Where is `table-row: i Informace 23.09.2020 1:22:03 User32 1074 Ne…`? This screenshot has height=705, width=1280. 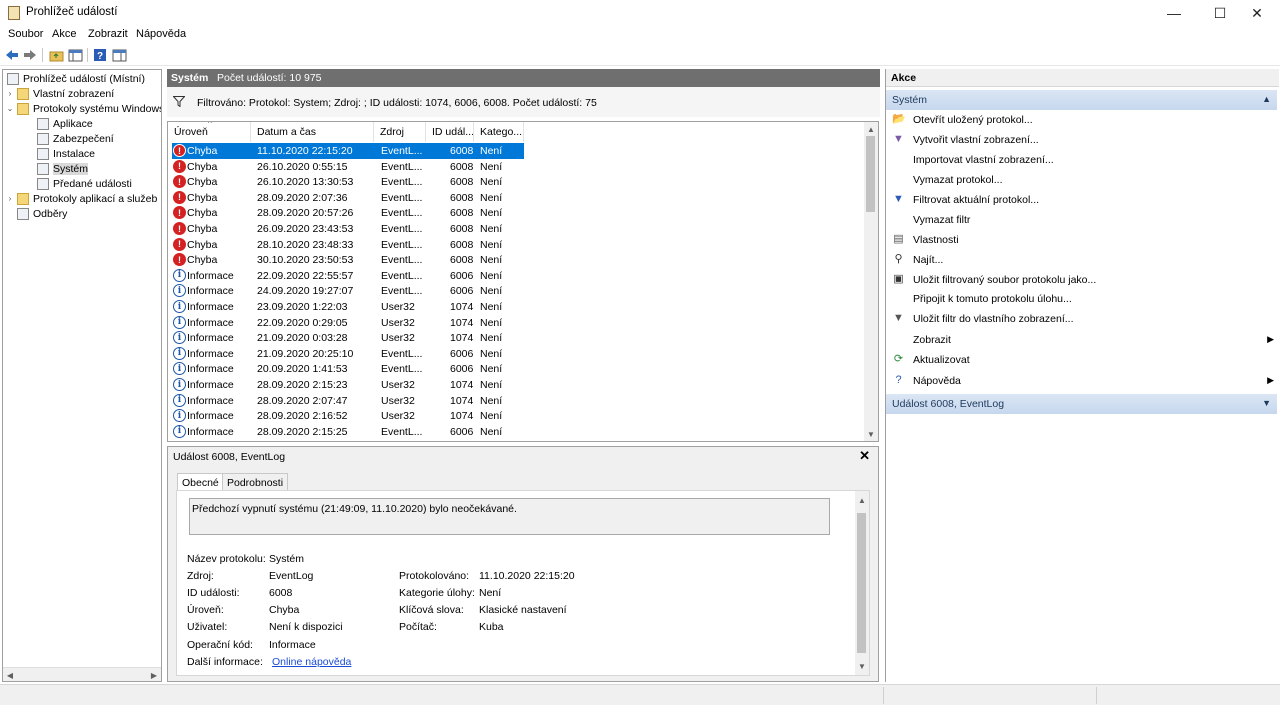 table-row: i Informace 23.09.2020 1:22:03 User32 1074 Ne… is located at coordinates (348, 307).